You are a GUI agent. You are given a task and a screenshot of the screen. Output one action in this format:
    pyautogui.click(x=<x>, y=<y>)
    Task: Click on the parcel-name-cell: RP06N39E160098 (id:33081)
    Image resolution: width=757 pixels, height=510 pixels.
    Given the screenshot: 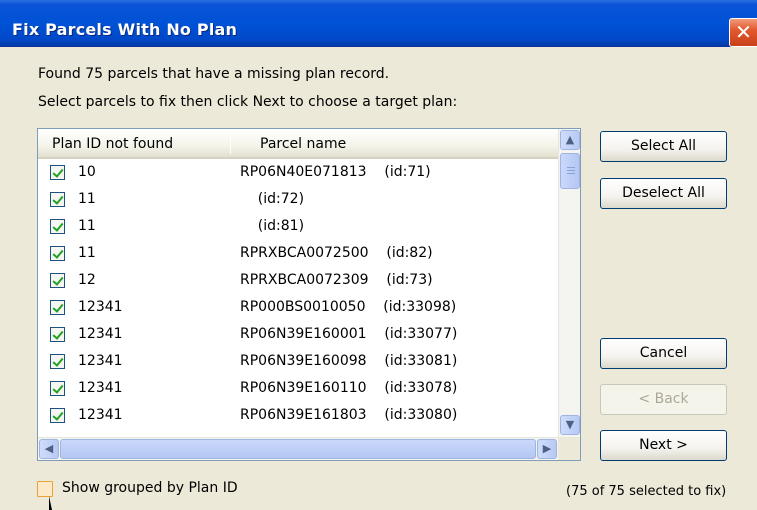 What is the action you would take?
    pyautogui.click(x=349, y=361)
    